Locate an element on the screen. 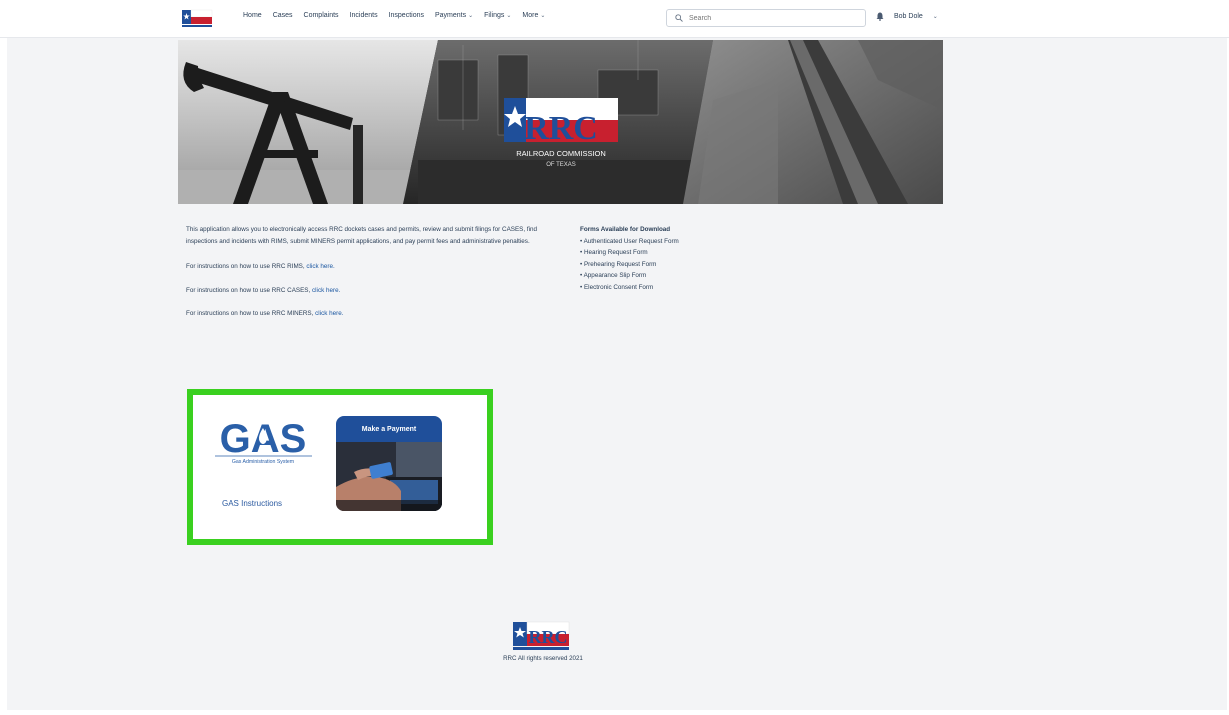 This screenshot has width=1229, height=715. form-link-prehearing-request: • Prehearing Request Form is located at coordinates (680, 265).